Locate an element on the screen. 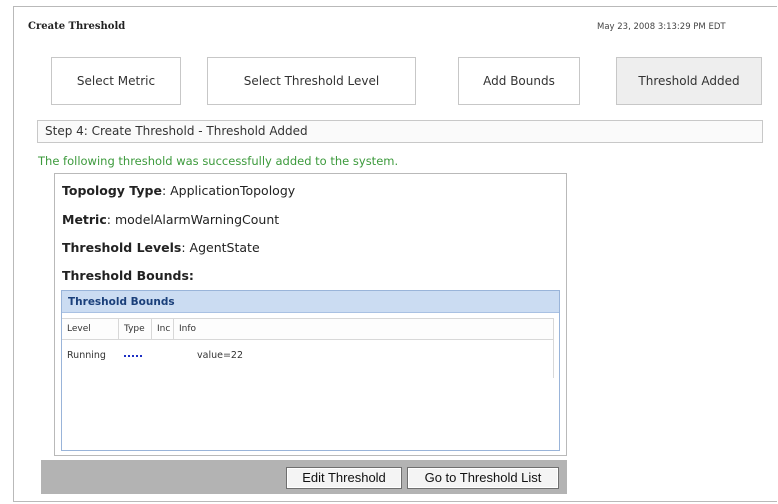  metric-value: : modelAlarmWarningCount is located at coordinates (193, 219).